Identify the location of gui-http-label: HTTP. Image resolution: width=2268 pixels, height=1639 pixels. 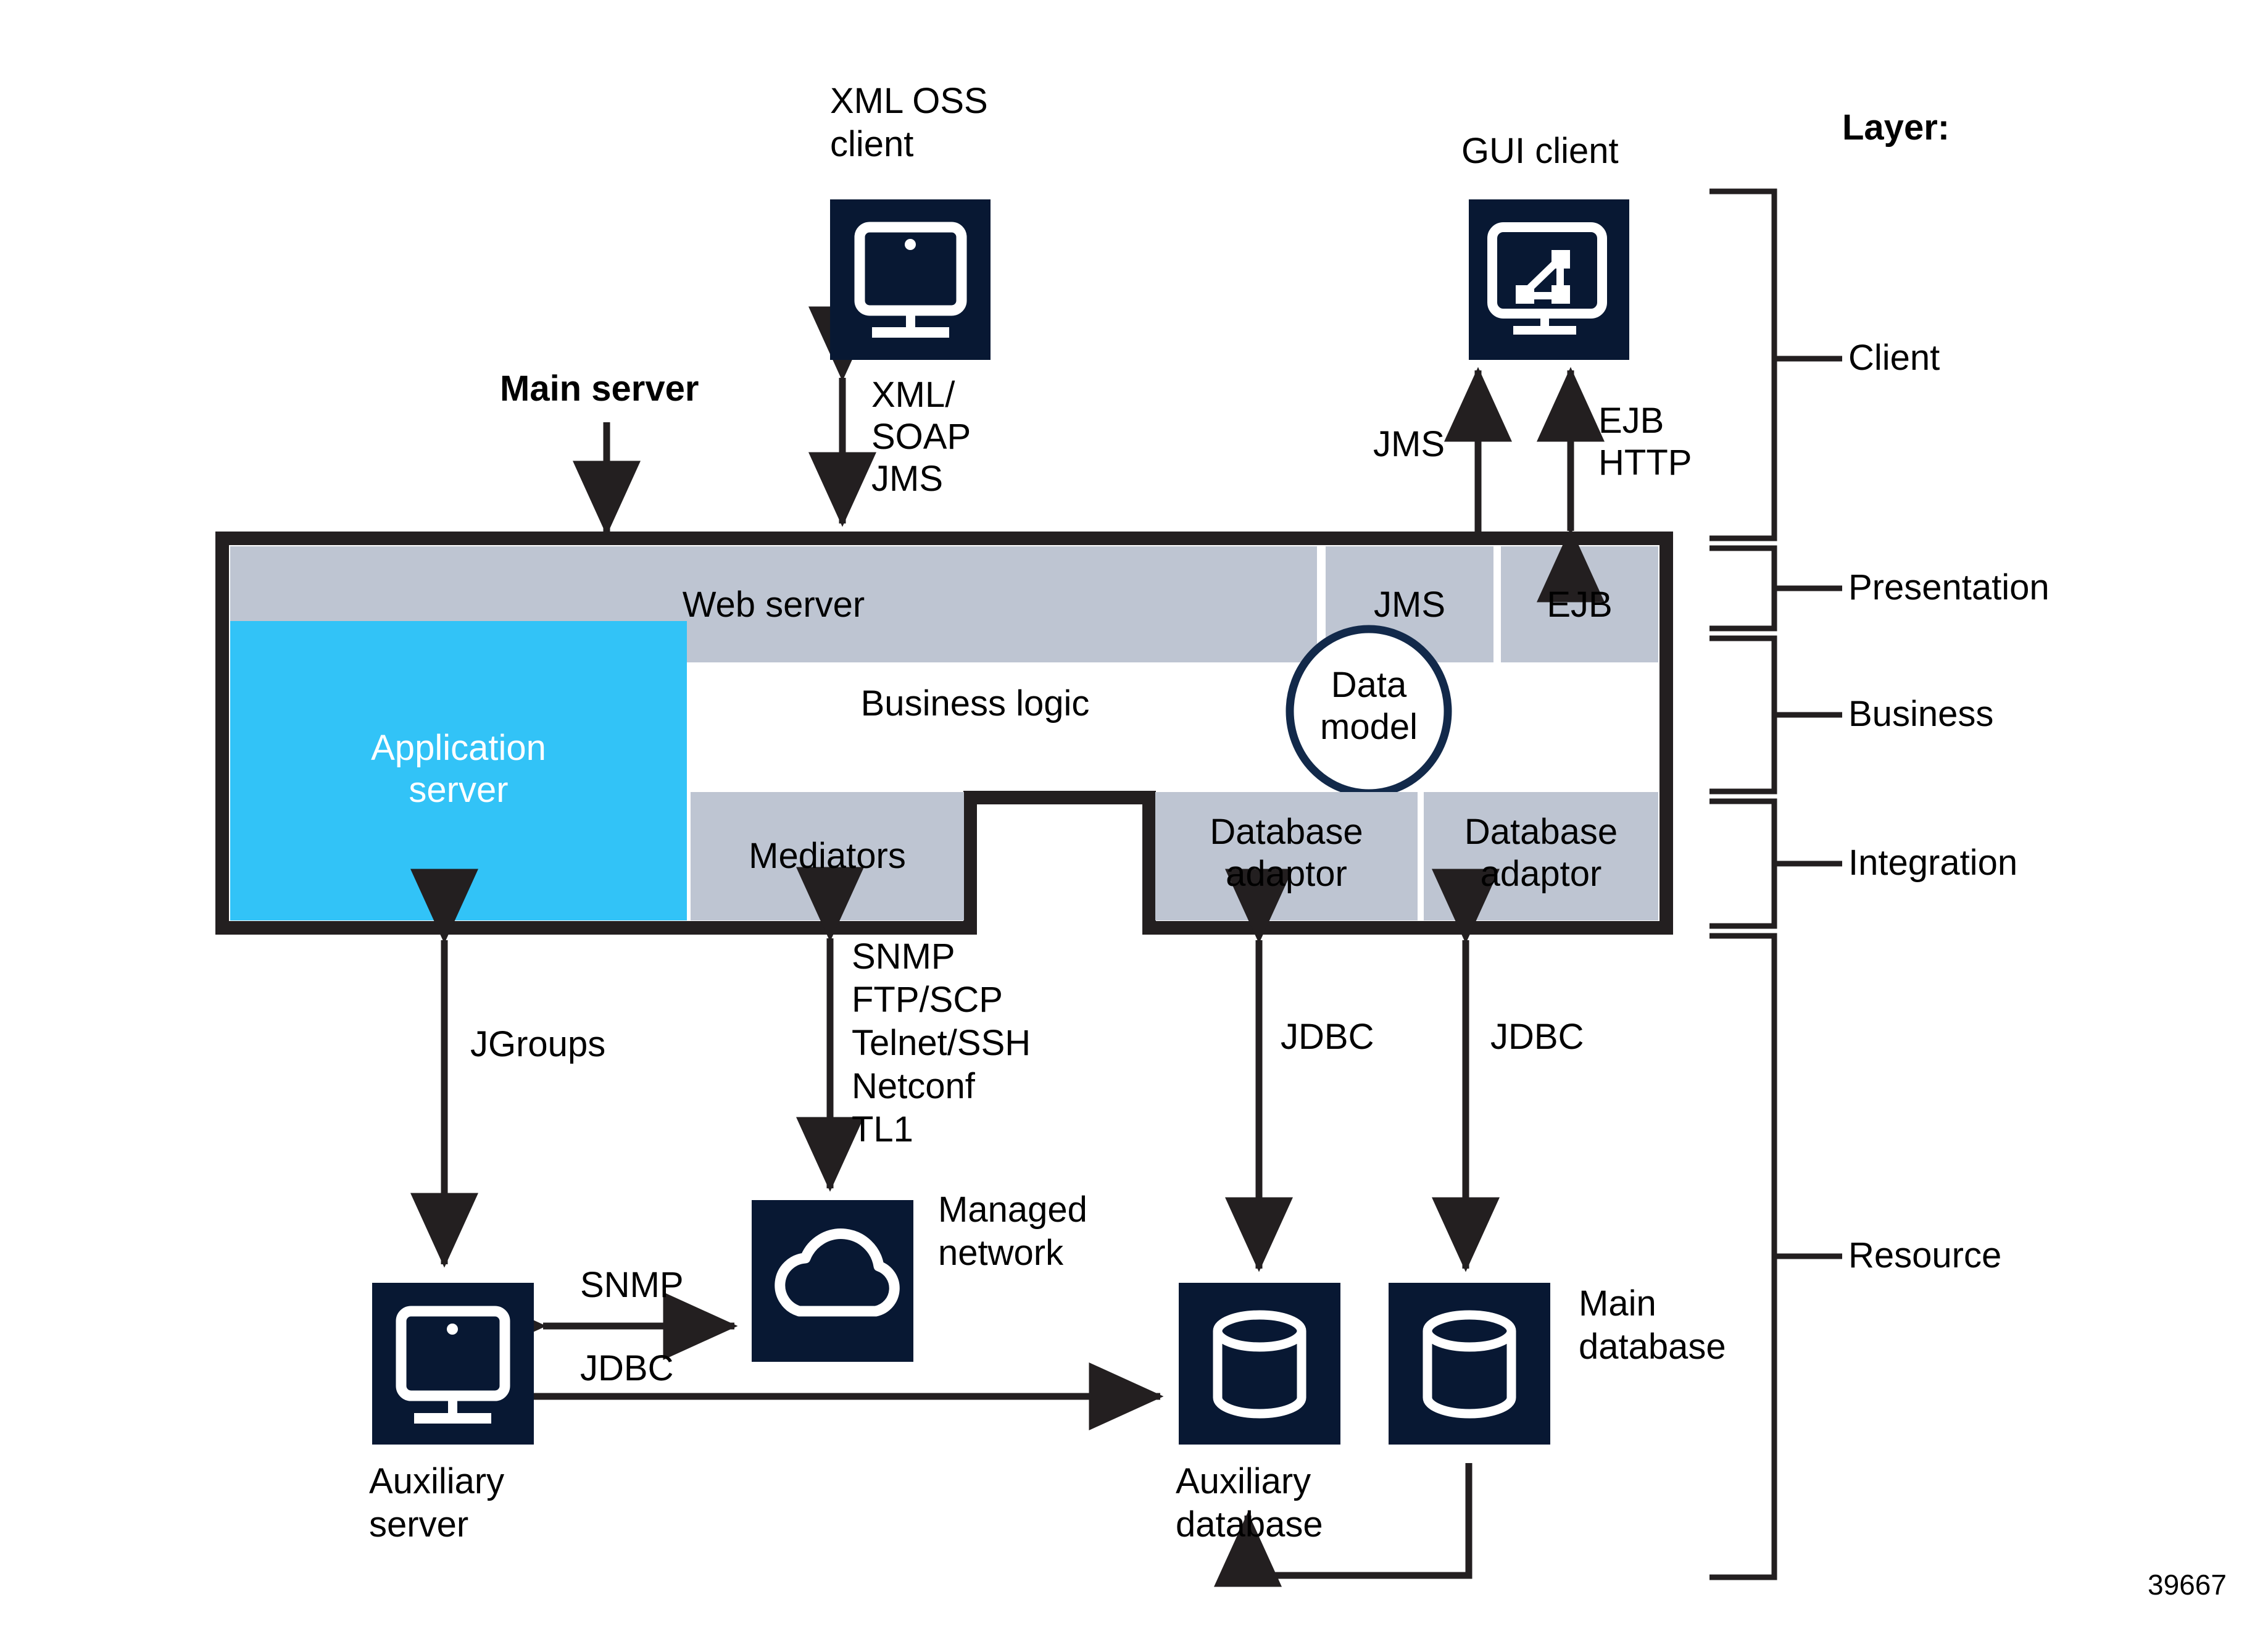
(1645, 463).